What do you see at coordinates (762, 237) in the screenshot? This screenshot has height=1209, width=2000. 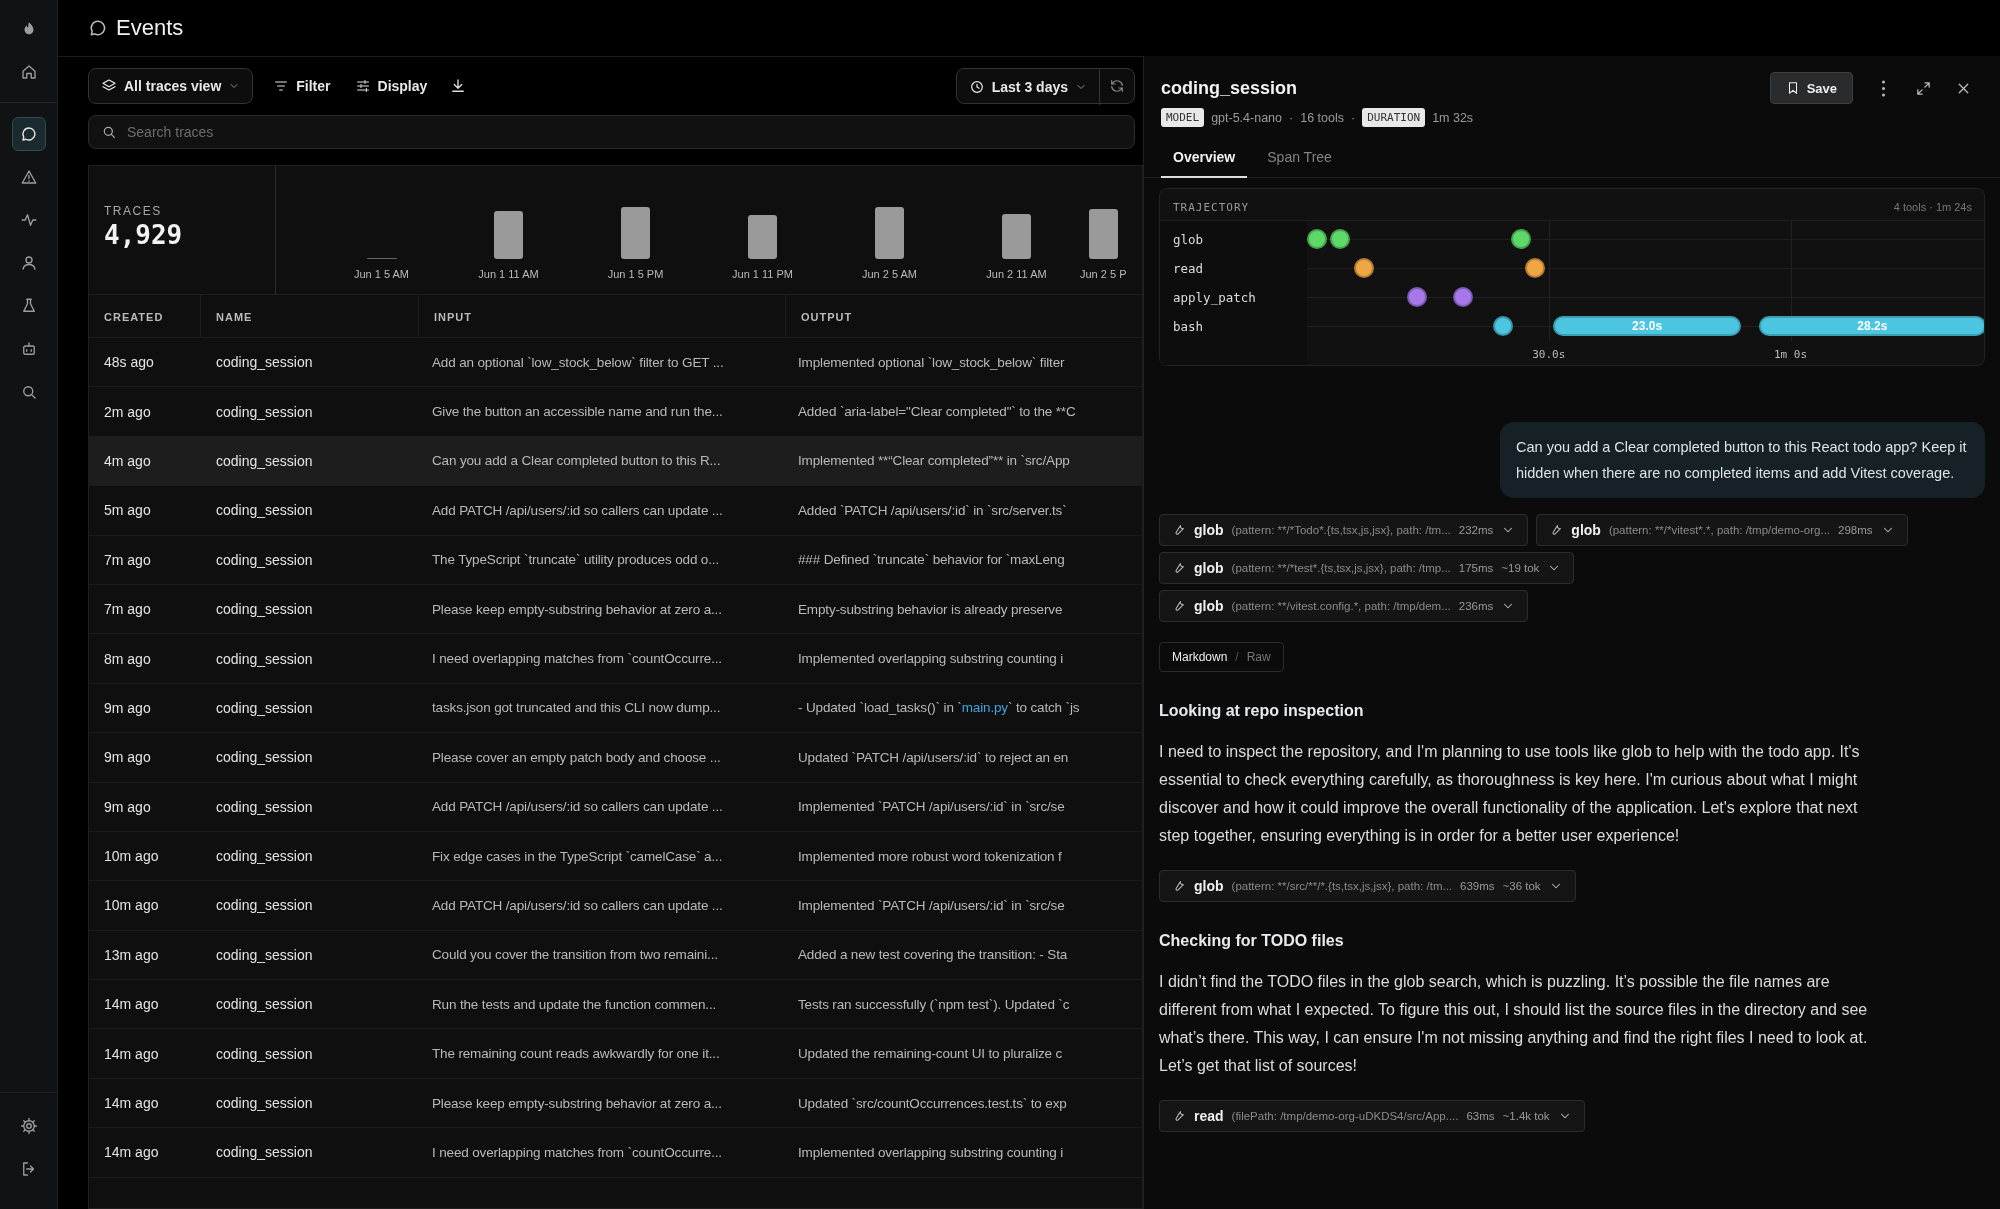 I see `histogram-bar` at bounding box center [762, 237].